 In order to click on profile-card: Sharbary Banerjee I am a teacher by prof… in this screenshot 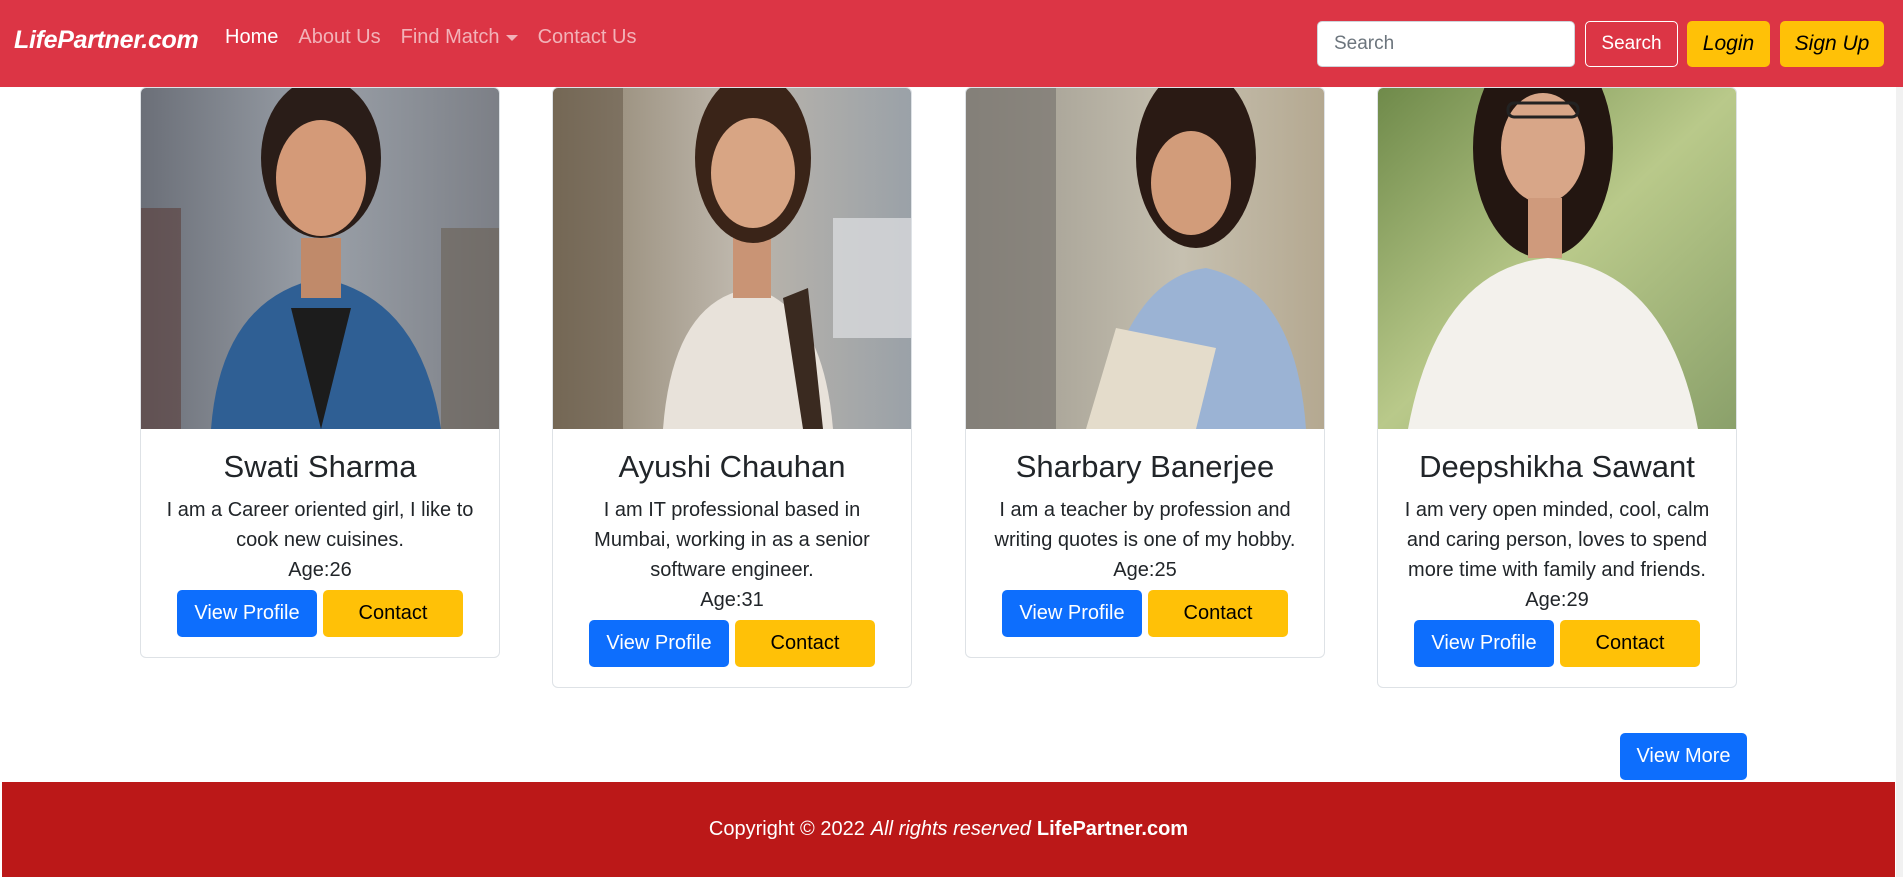, I will do `click(1145, 372)`.